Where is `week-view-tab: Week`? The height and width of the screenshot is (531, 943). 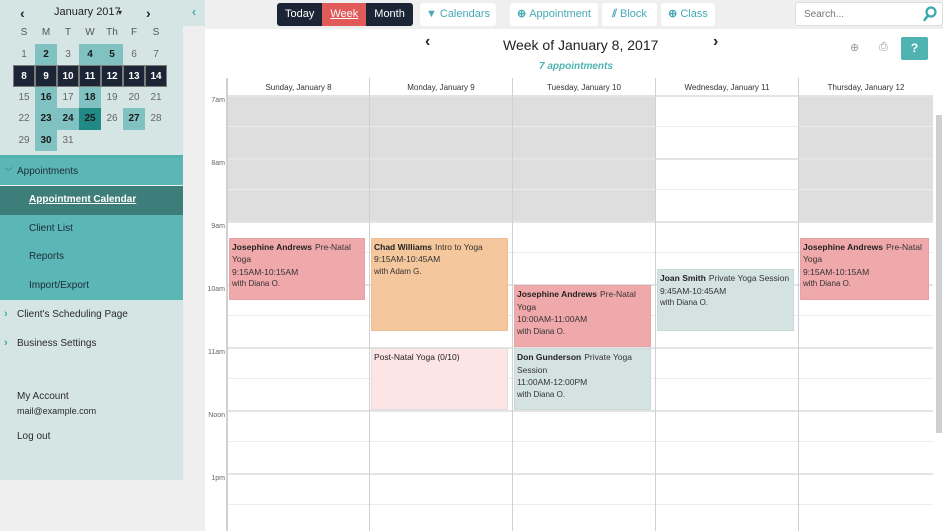 week-view-tab: Week is located at coordinates (344, 14).